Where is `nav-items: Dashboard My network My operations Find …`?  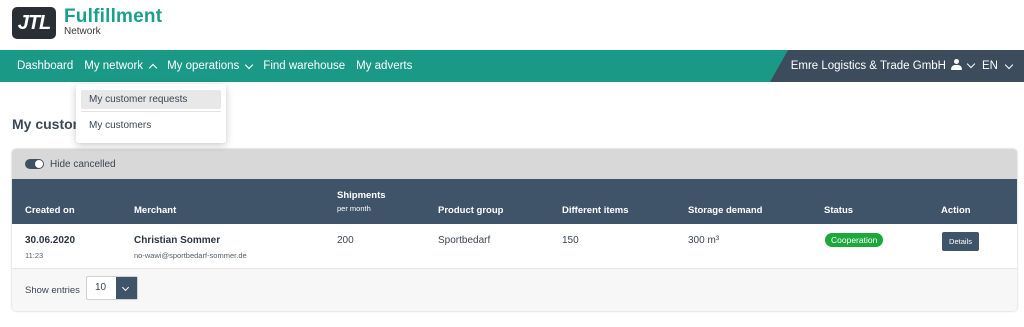
nav-items: Dashboard My network My operations Find … is located at coordinates (214, 66).